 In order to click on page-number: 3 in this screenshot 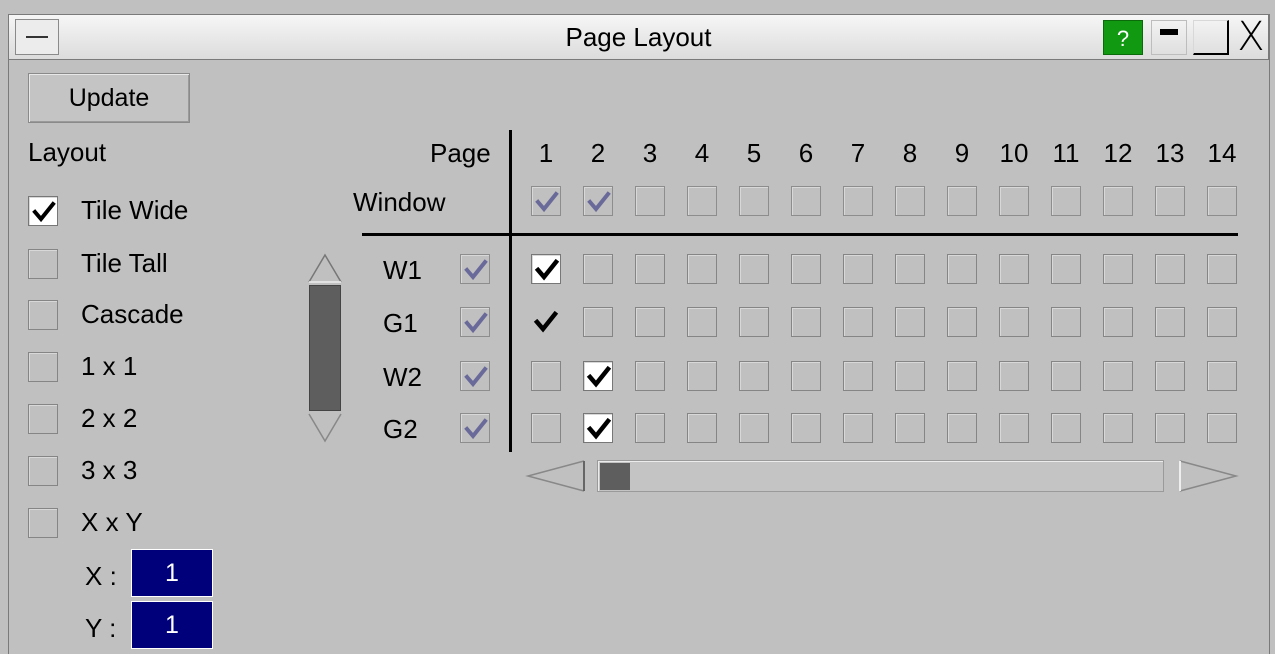, I will do `click(650, 153)`.